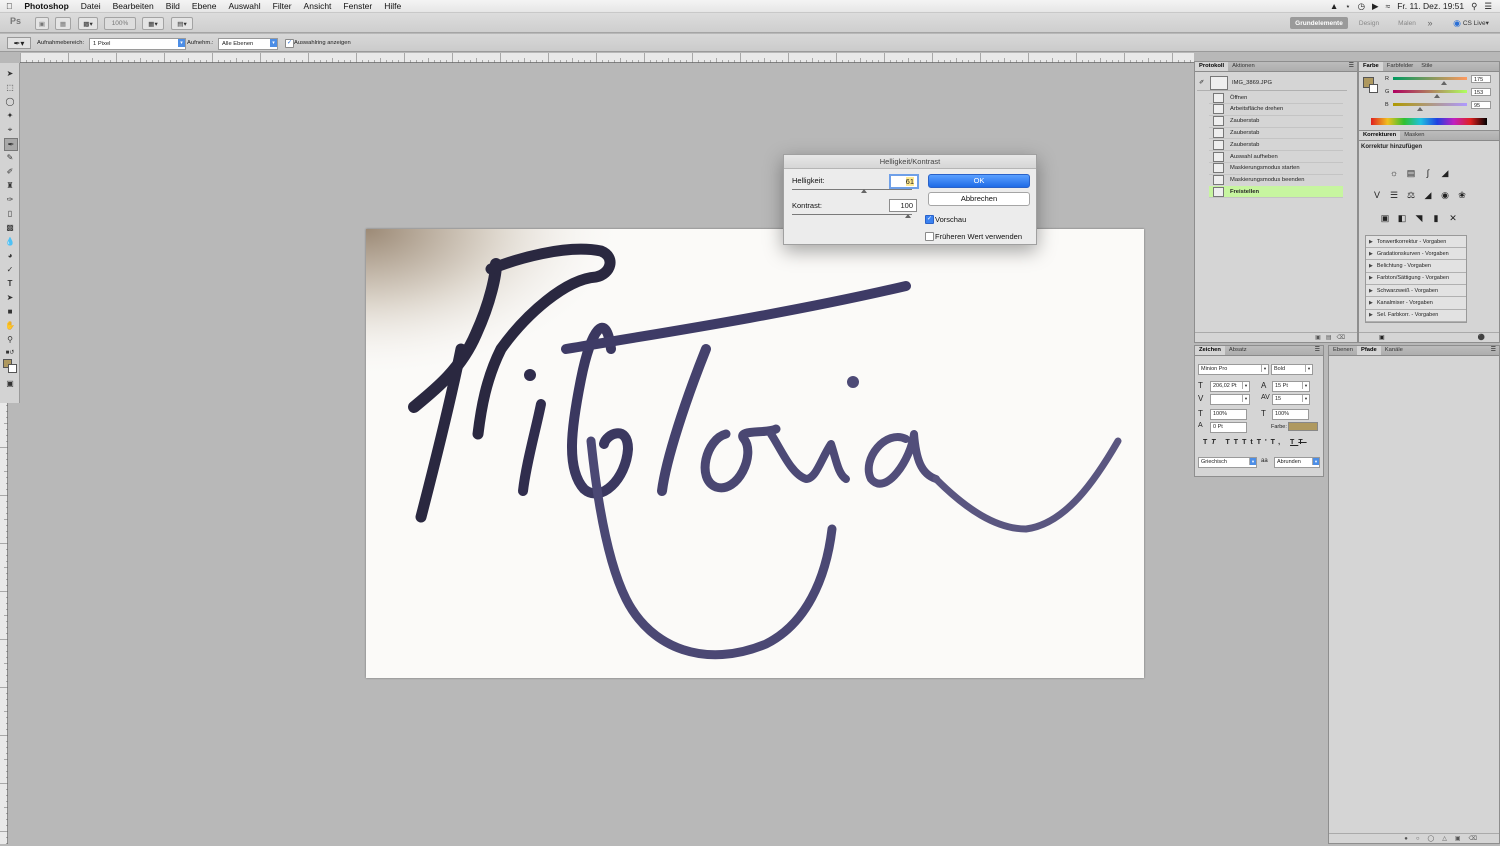 This screenshot has height=846, width=1500. What do you see at coordinates (852, 214) in the screenshot?
I see `contrast-slider-track` at bounding box center [852, 214].